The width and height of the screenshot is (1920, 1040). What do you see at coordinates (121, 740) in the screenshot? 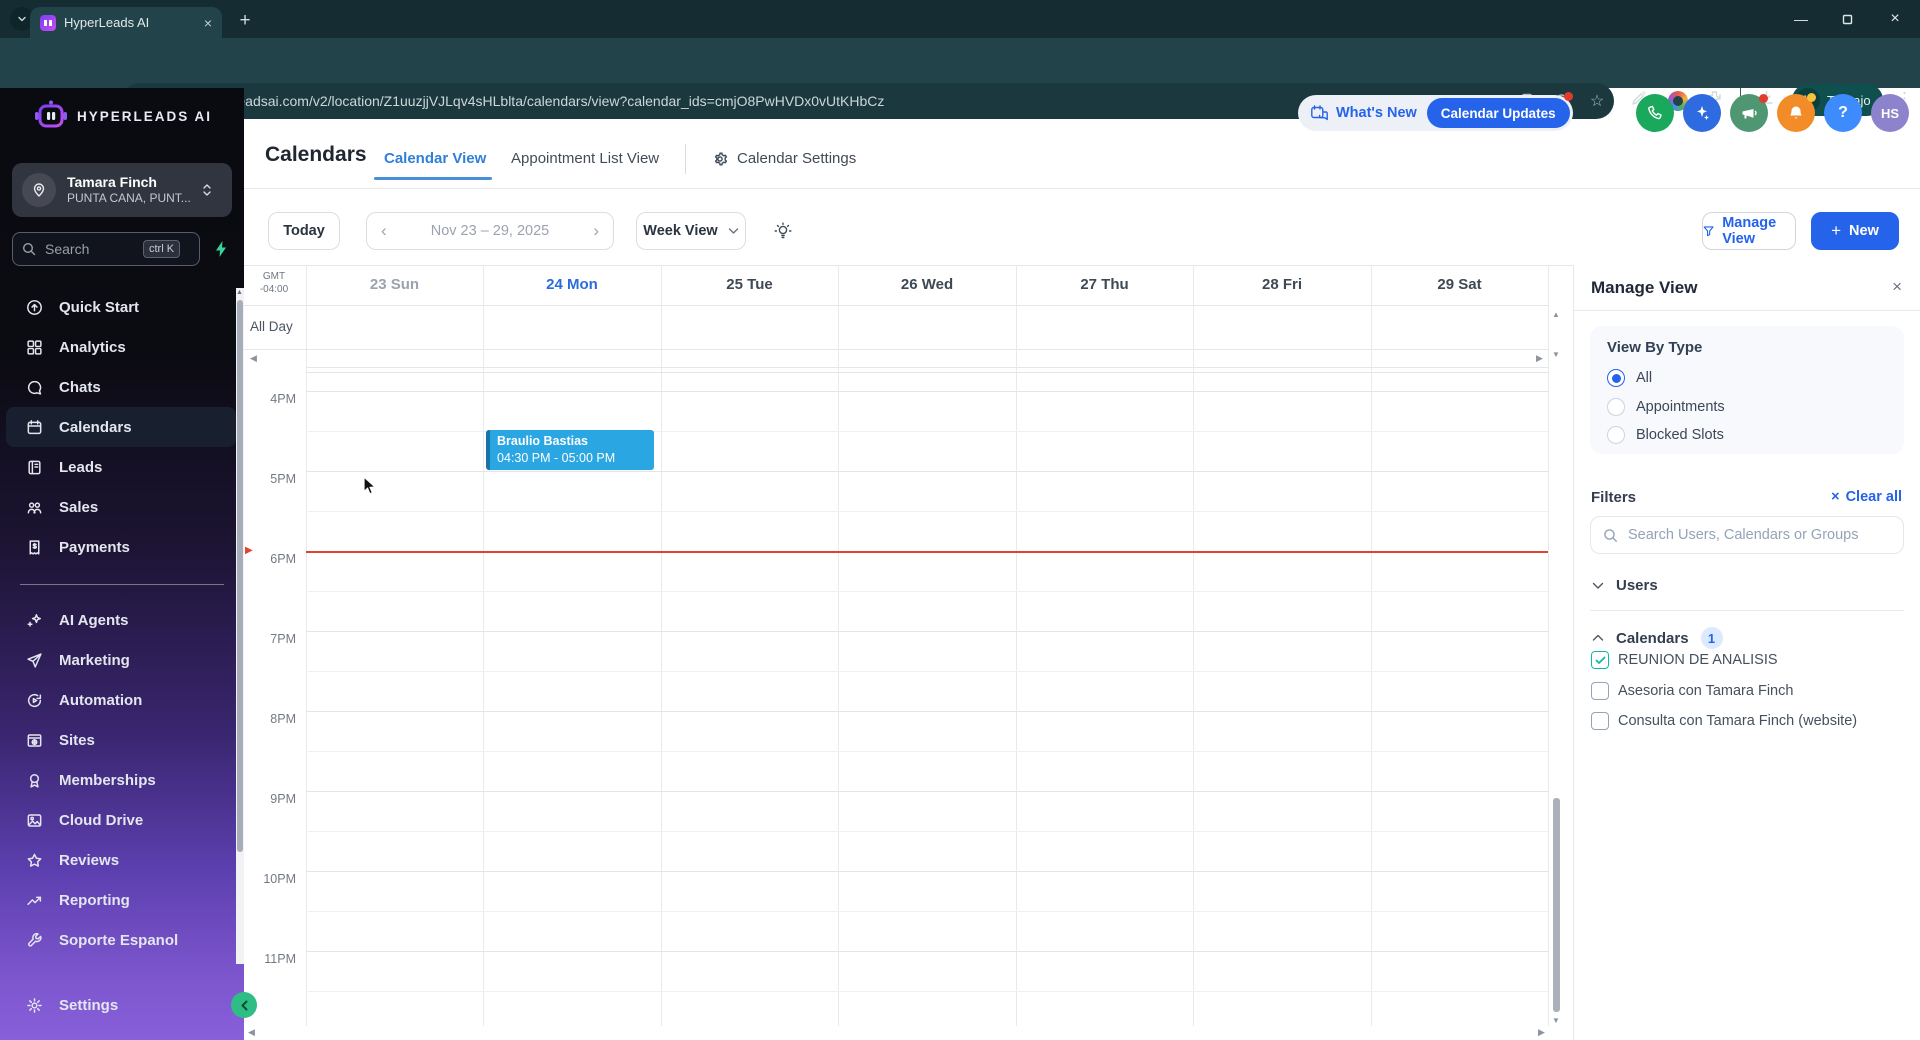
I see `sidebar-item-sites: Sites` at bounding box center [121, 740].